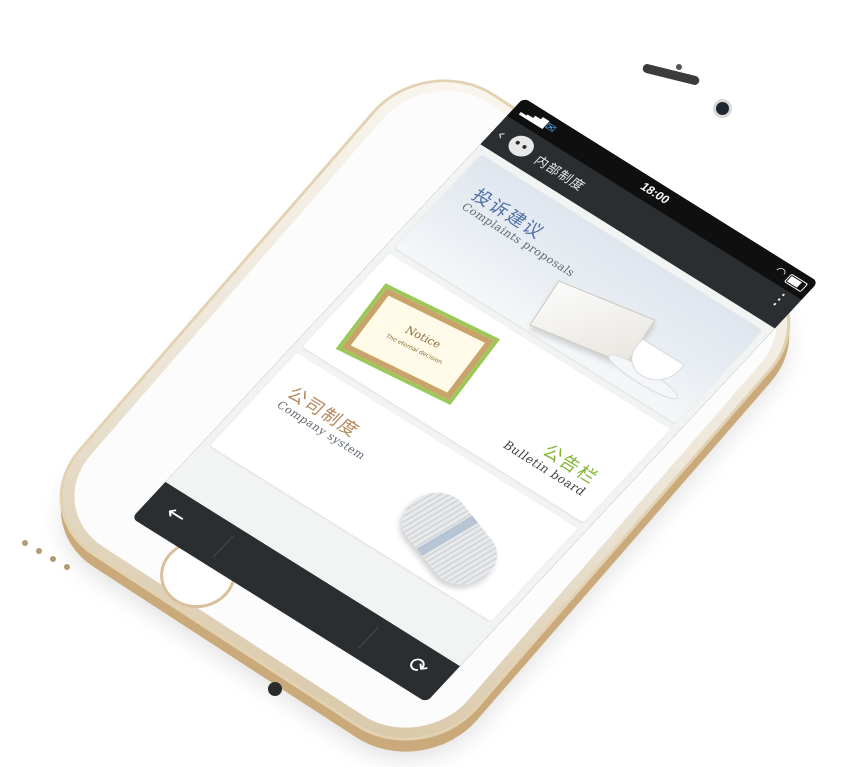 This screenshot has width=852, height=767. I want to click on battery-icon, so click(796, 283).